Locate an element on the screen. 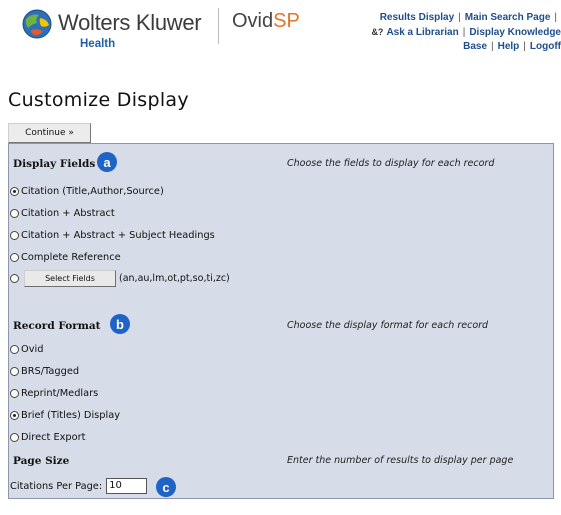 The image size is (561, 515). page-title: Customize Display is located at coordinates (98, 100).